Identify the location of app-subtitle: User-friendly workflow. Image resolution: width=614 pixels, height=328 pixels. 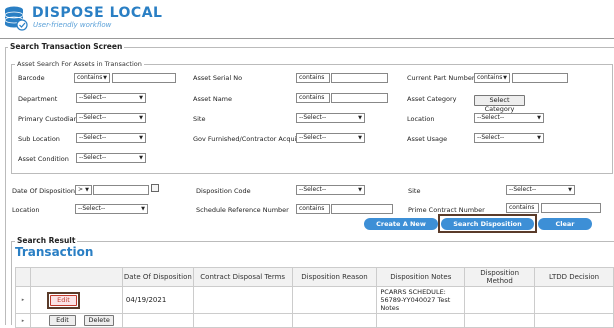
(72, 25).